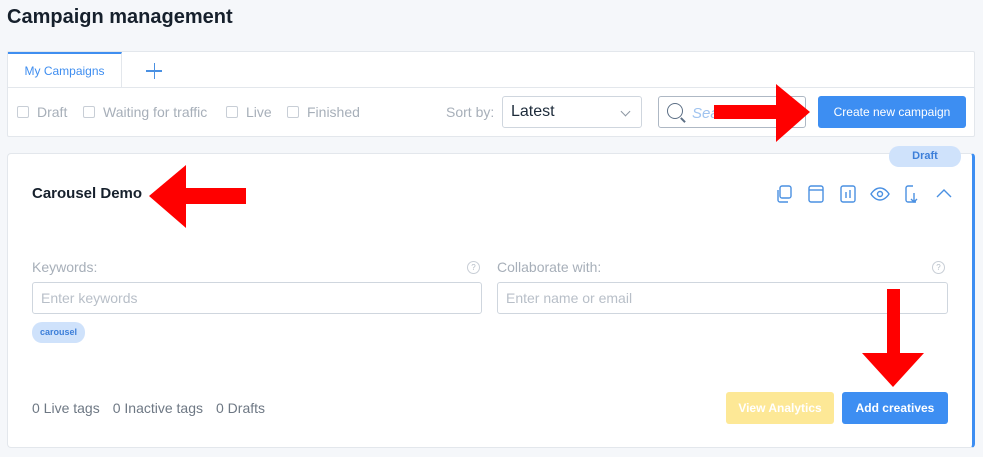  What do you see at coordinates (912, 195) in the screenshot?
I see `download-icon` at bounding box center [912, 195].